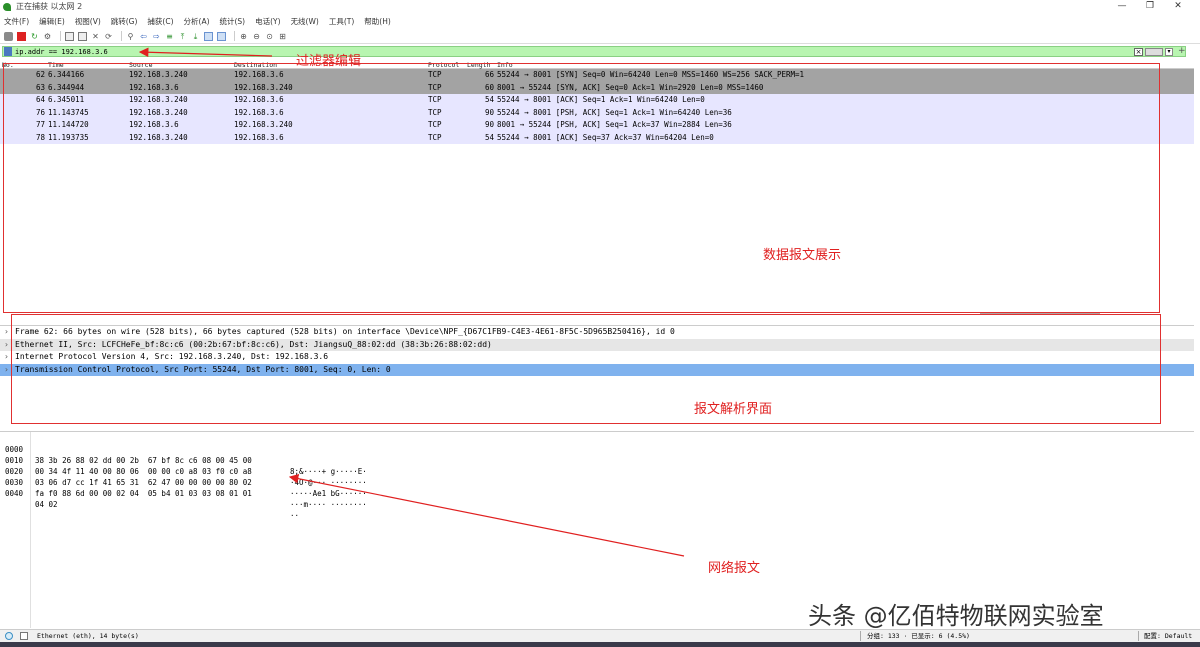 This screenshot has height=647, width=1200. What do you see at coordinates (328, 504) in the screenshot?
I see `byte-ascii: ···m···· ········` at bounding box center [328, 504].